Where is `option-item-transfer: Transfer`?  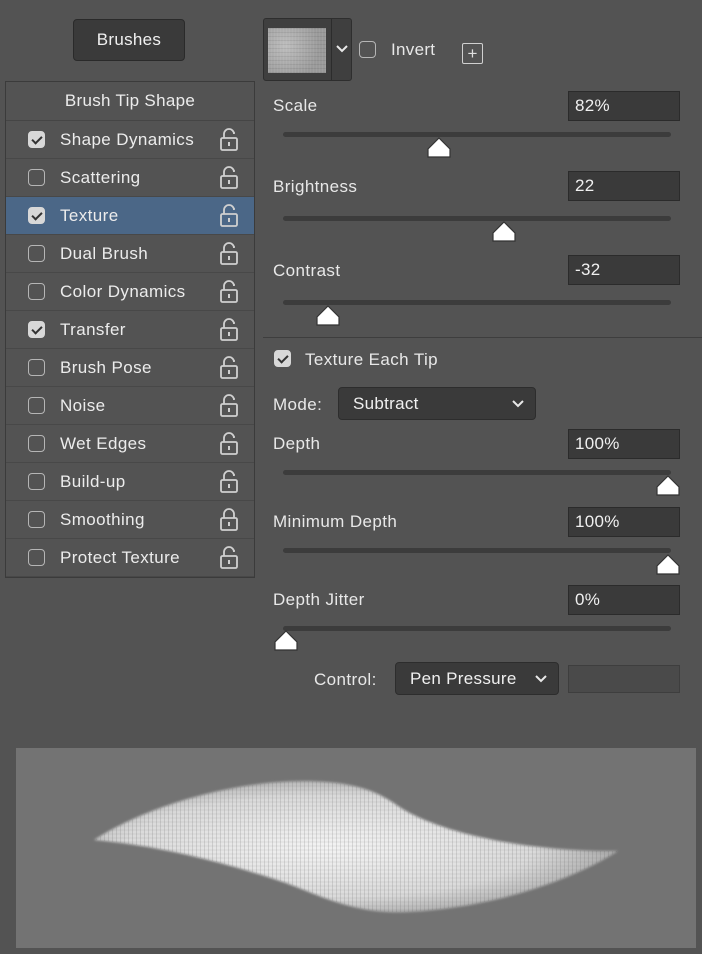
option-item-transfer: Transfer is located at coordinates (130, 330).